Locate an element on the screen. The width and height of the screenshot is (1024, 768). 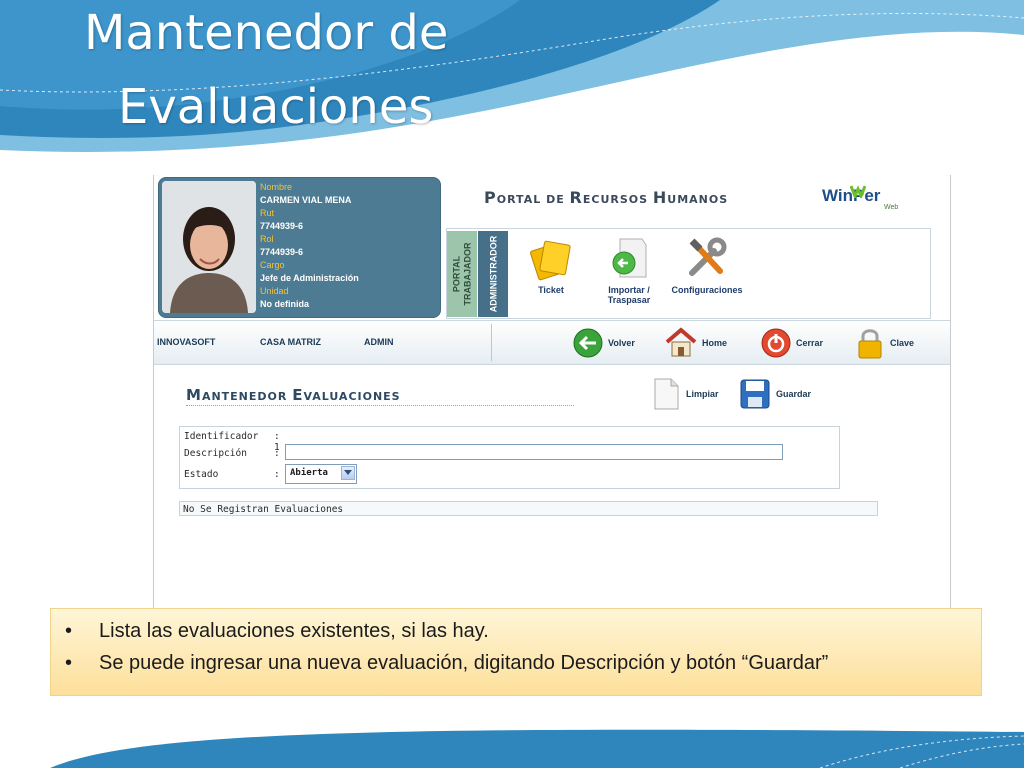
unidad-value: No definida is located at coordinates (284, 304).